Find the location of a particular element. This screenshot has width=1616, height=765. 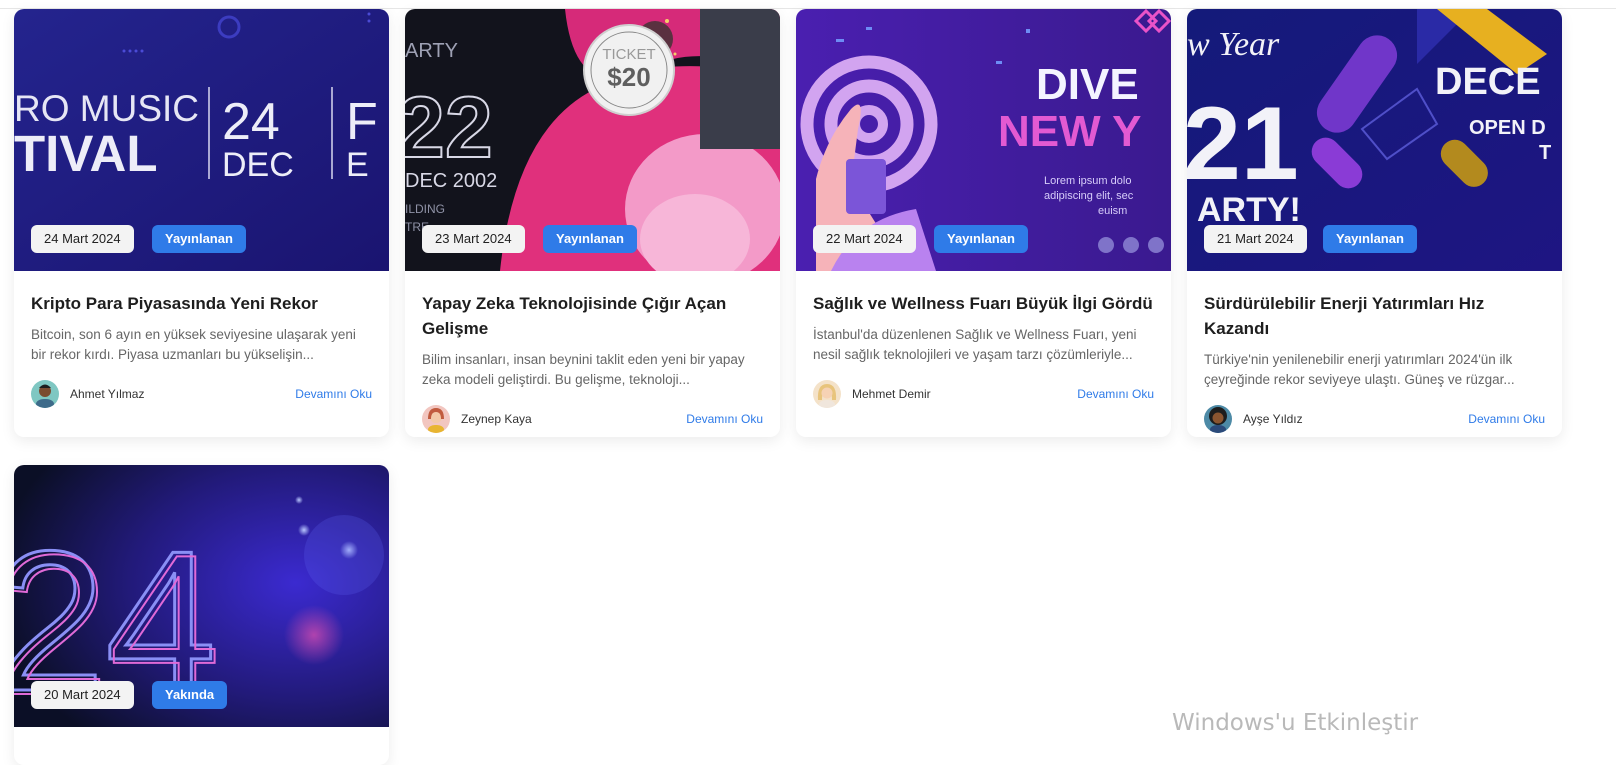

svg-text: DECE is located at coordinates (1488, 82).